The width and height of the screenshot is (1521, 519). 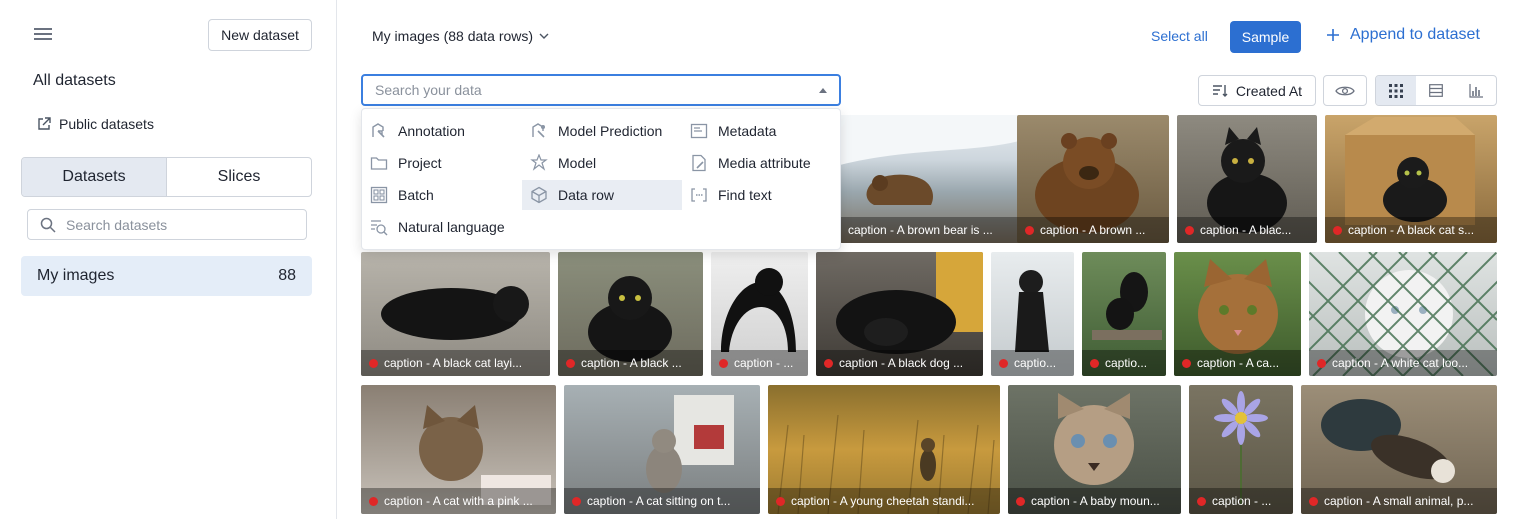 I want to click on public-datasets-label: Public datasets, so click(x=106, y=124).